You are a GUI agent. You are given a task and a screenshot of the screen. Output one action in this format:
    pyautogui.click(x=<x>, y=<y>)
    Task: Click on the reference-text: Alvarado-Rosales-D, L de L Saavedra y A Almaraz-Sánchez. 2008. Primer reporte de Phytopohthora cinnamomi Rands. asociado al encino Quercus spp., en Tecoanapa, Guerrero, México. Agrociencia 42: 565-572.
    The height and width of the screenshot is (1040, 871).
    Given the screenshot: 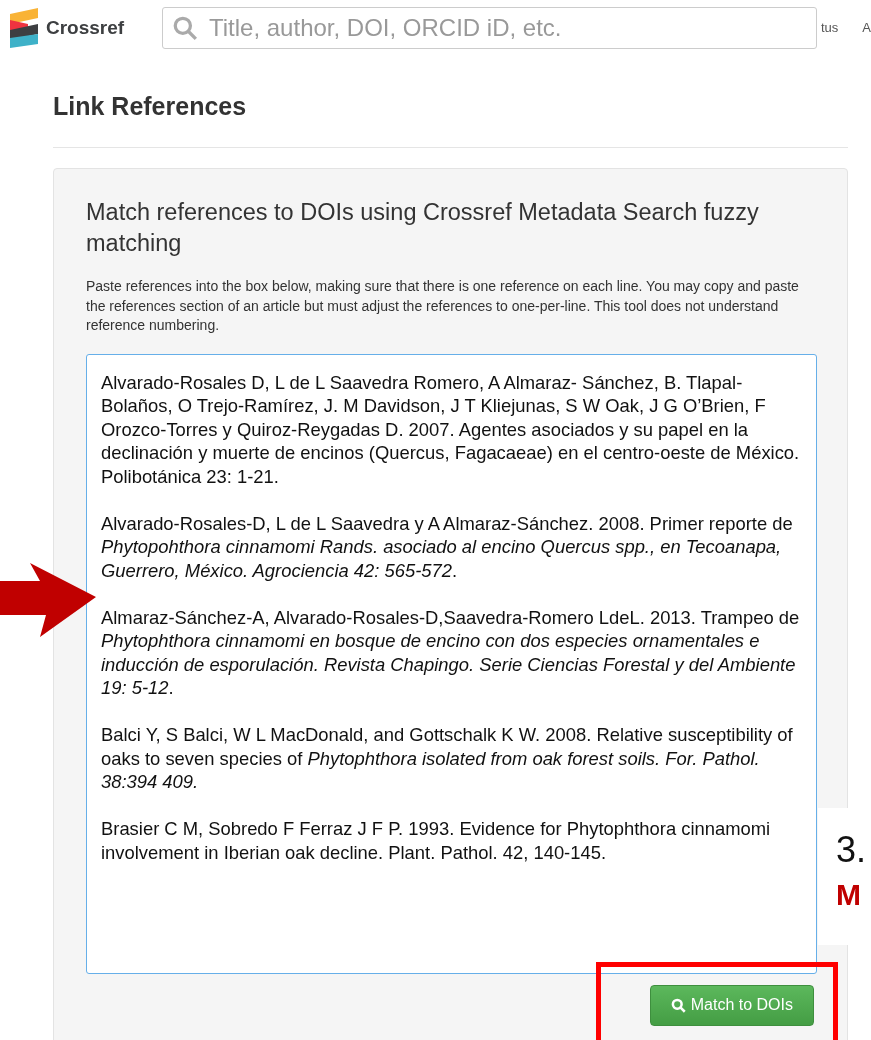 What is the action you would take?
    pyautogui.click(x=447, y=546)
    